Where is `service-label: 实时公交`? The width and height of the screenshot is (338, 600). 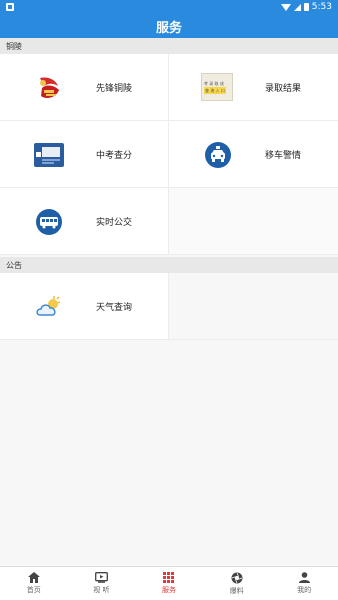 service-label: 实时公交 is located at coordinates (114, 223).